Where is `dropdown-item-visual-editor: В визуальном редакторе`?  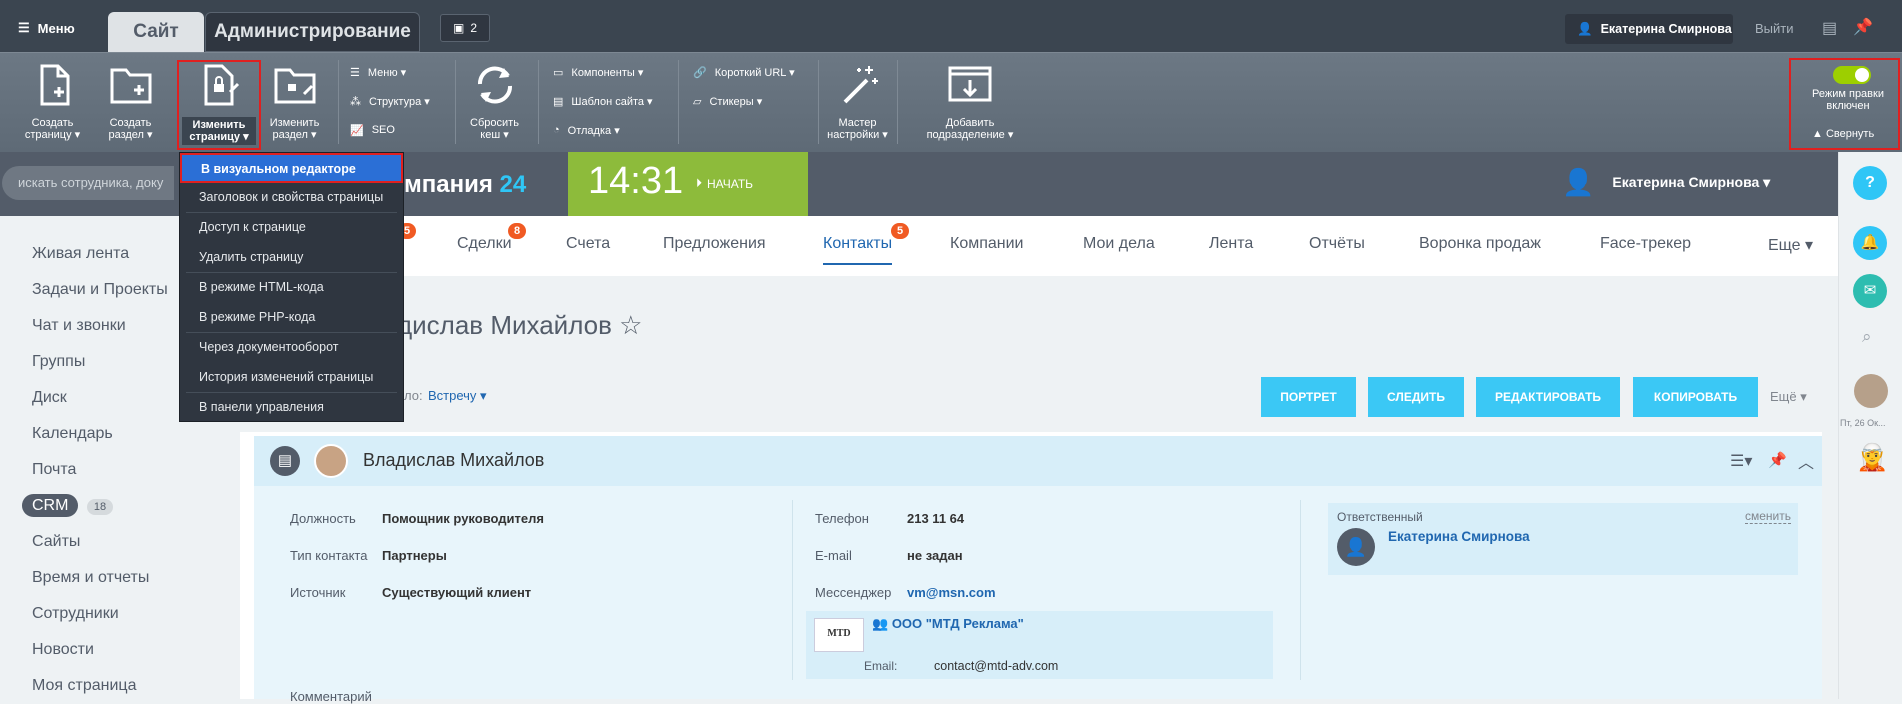
dropdown-item-visual-editor: В визуальном редакторе is located at coordinates (291, 168).